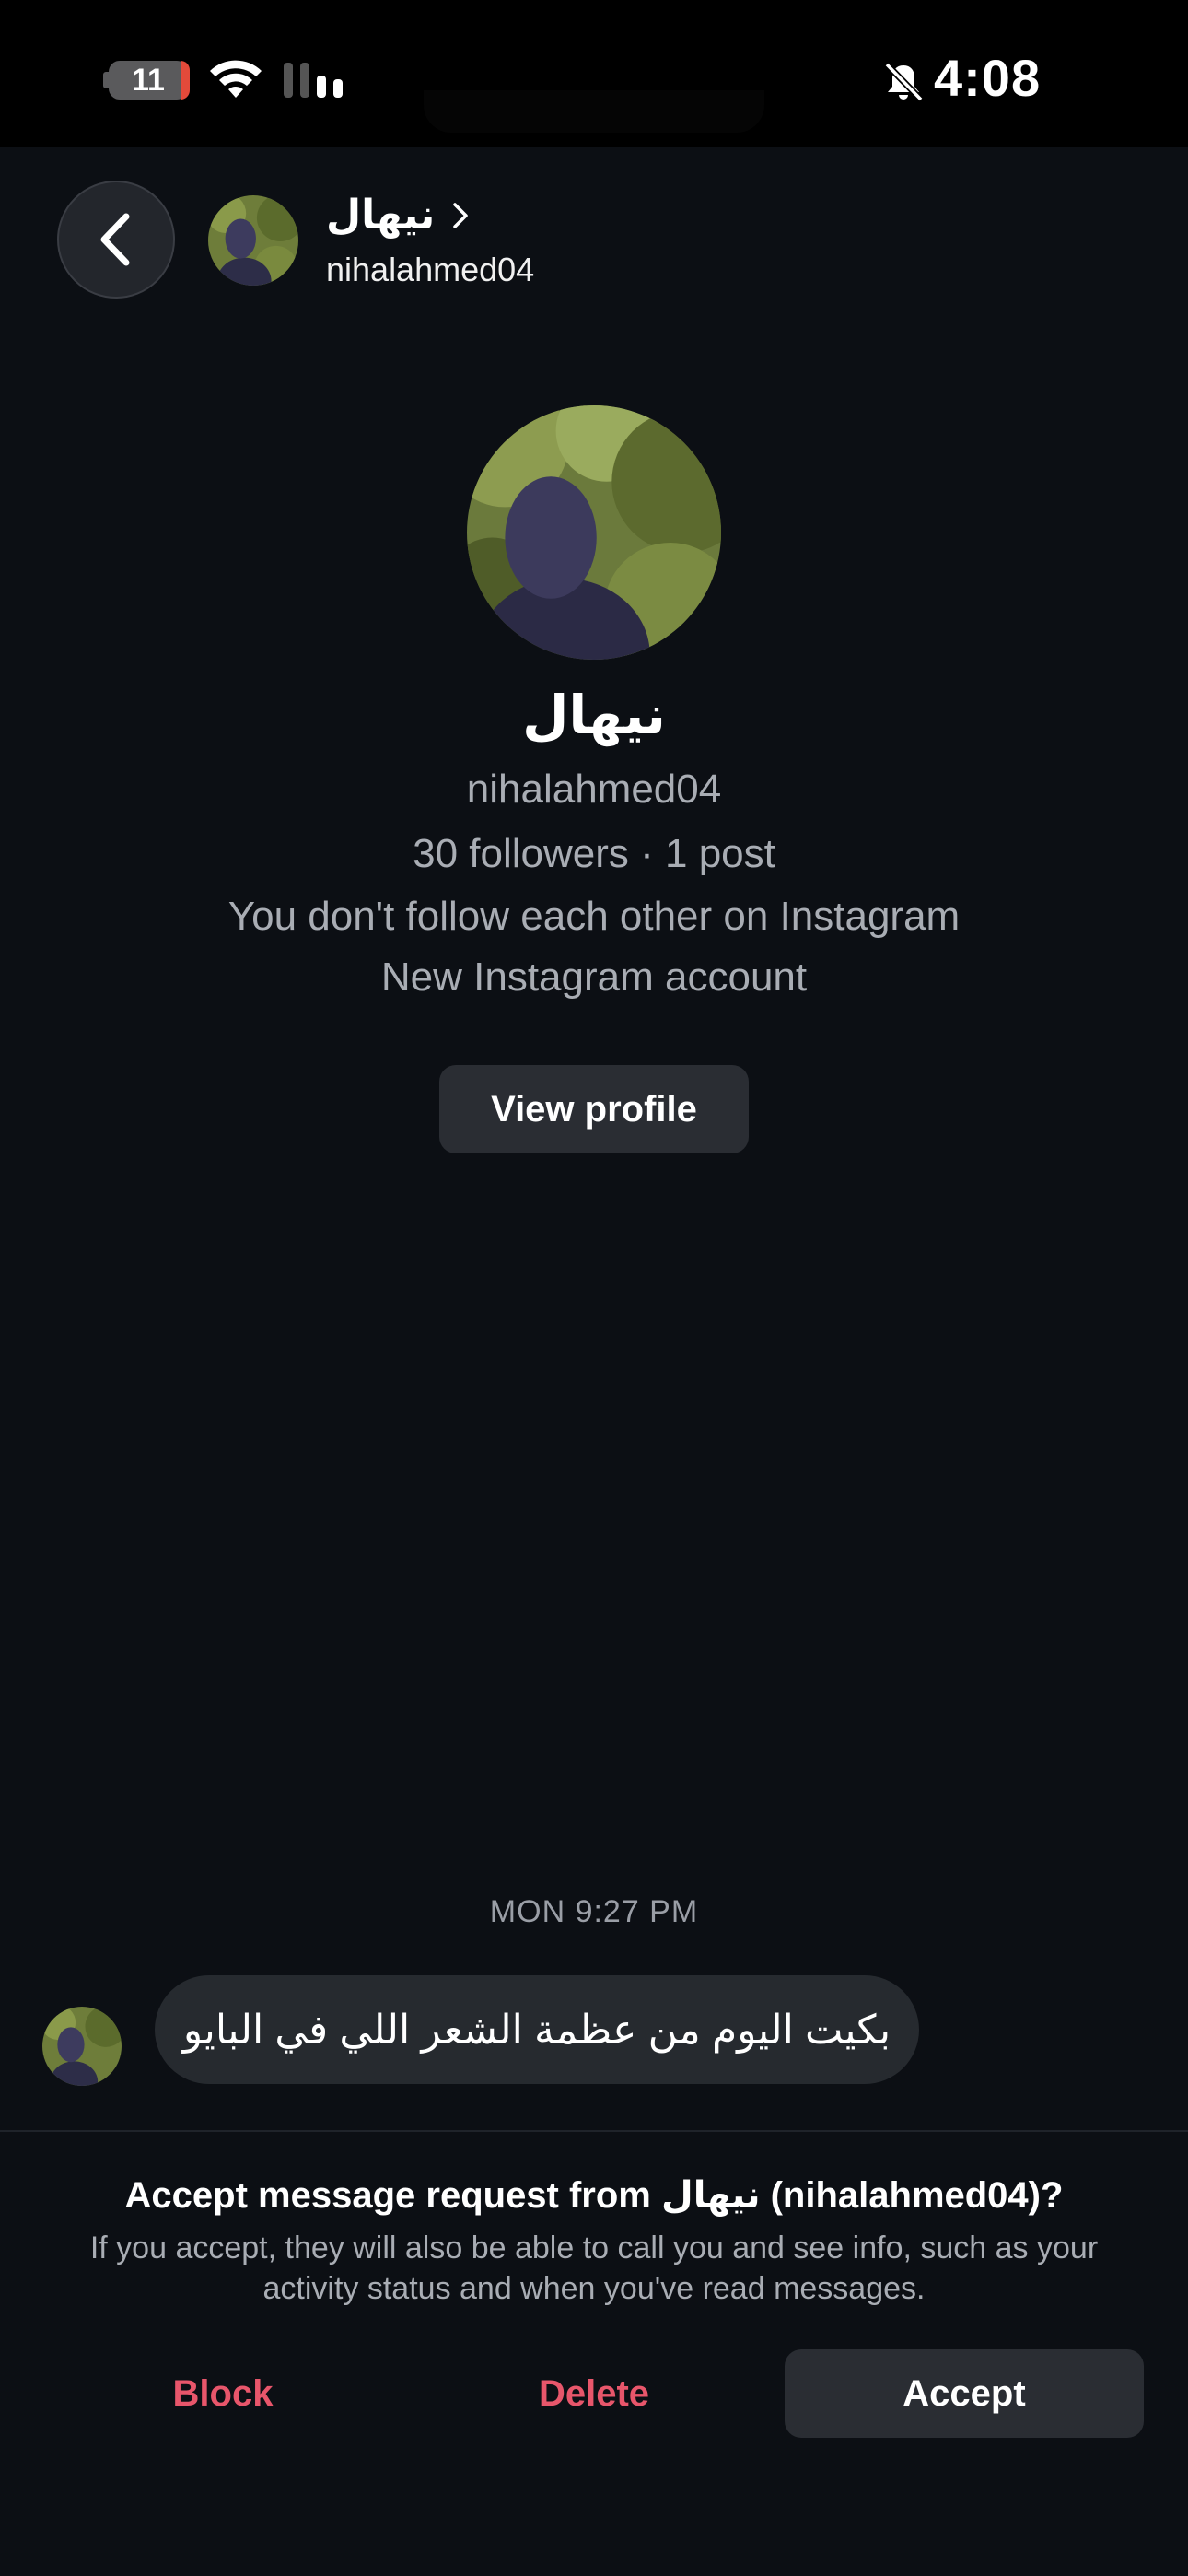  I want to click on divider, so click(594, 2131).